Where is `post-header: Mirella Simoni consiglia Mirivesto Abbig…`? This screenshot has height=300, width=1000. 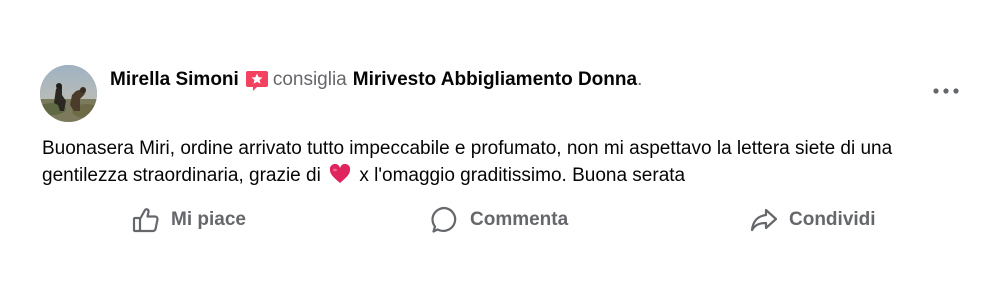
post-header: Mirella Simoni consiglia Mirivesto Abbig… is located at coordinates (376, 80).